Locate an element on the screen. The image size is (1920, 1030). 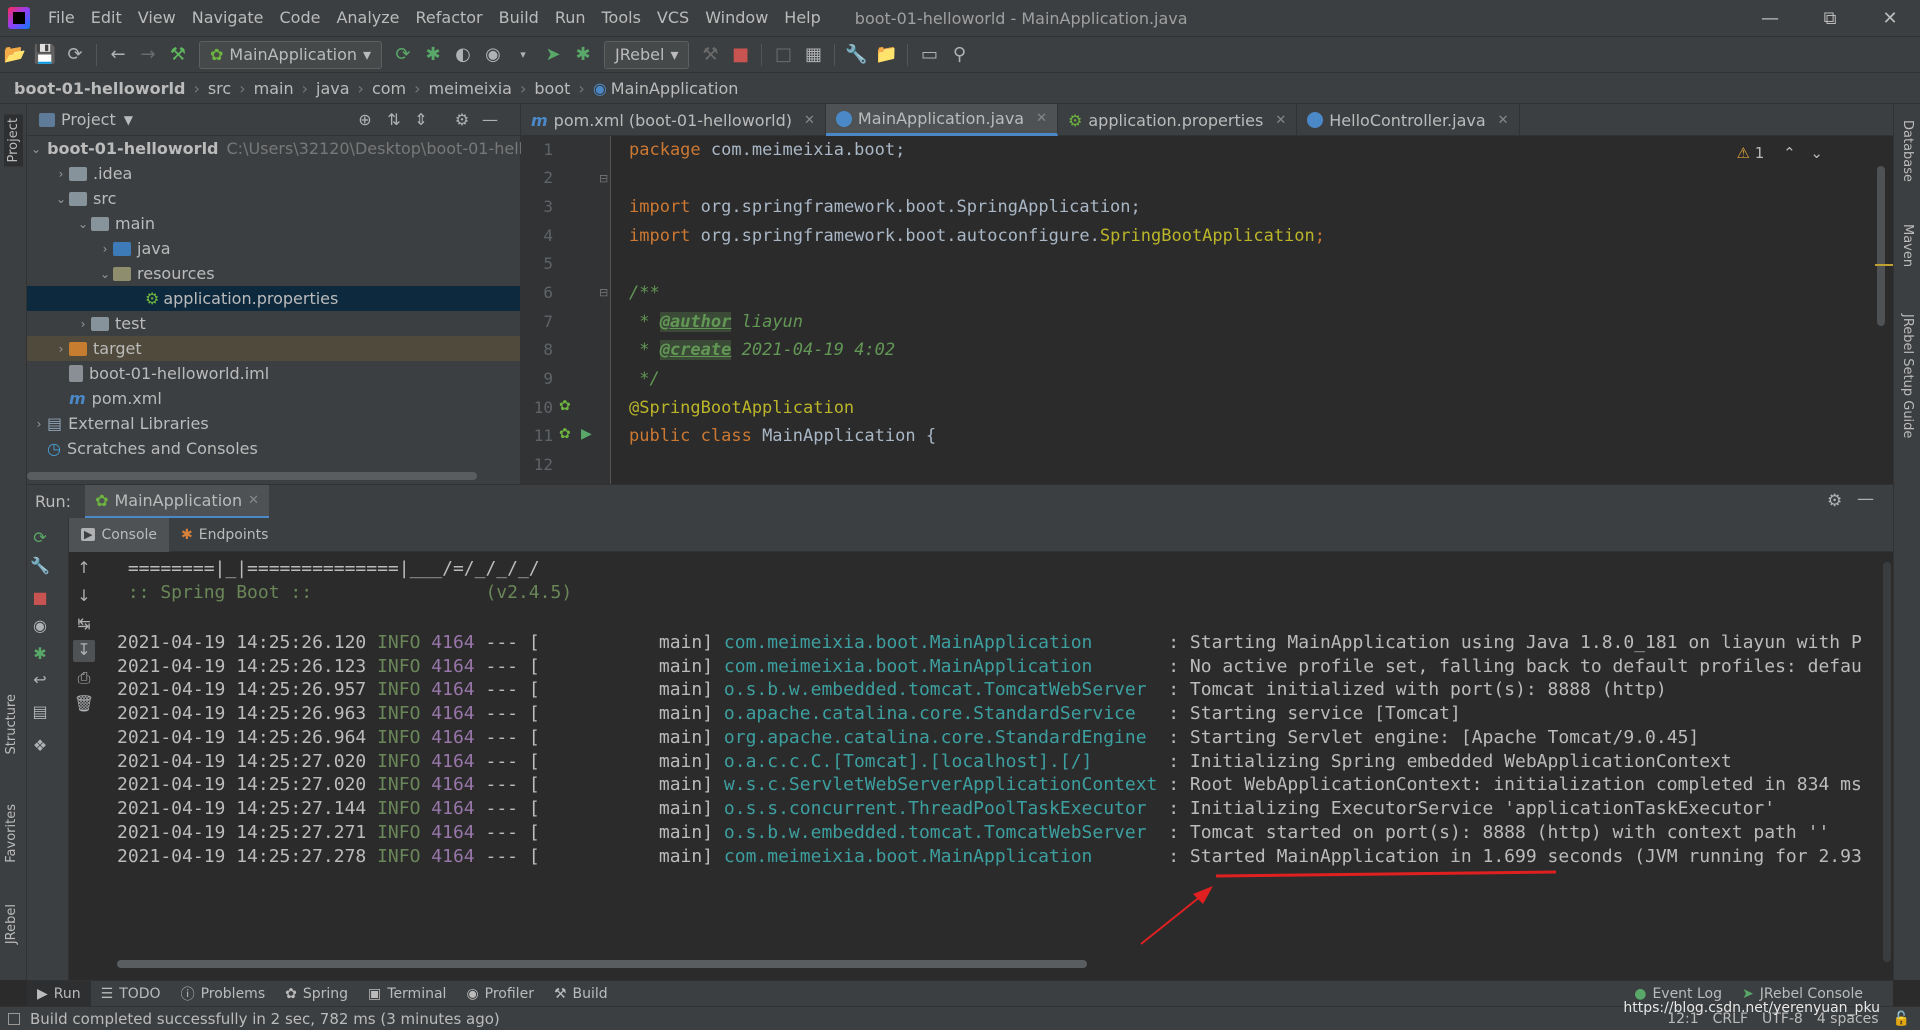
menu-navigate: Navigate is located at coordinates (228, 18).